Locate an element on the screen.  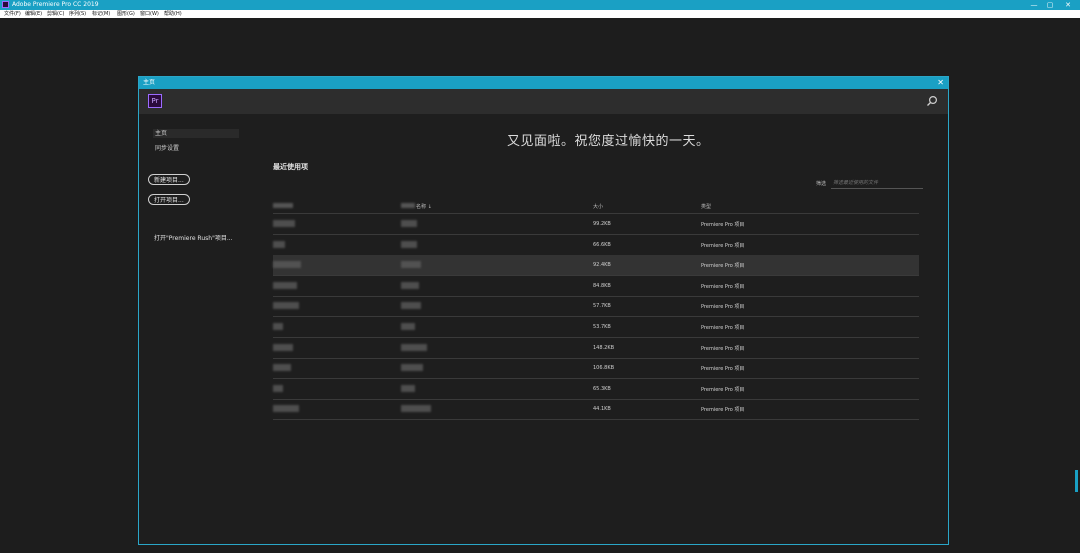
table-row: 53.7KB Premiere Pro 项目 is located at coordinates (596, 327).